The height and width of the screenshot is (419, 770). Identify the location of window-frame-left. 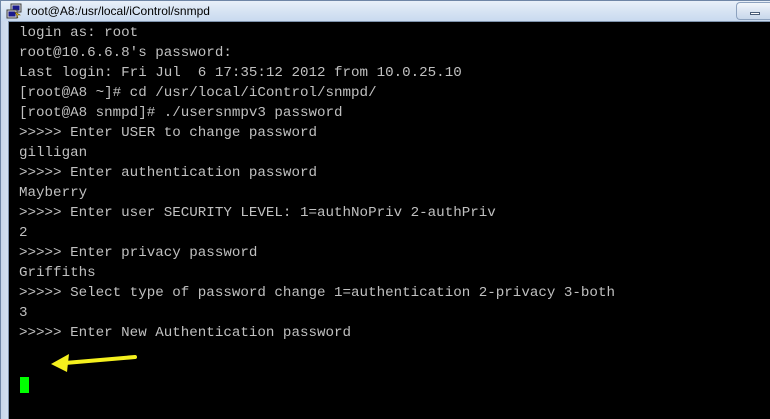
(4, 220).